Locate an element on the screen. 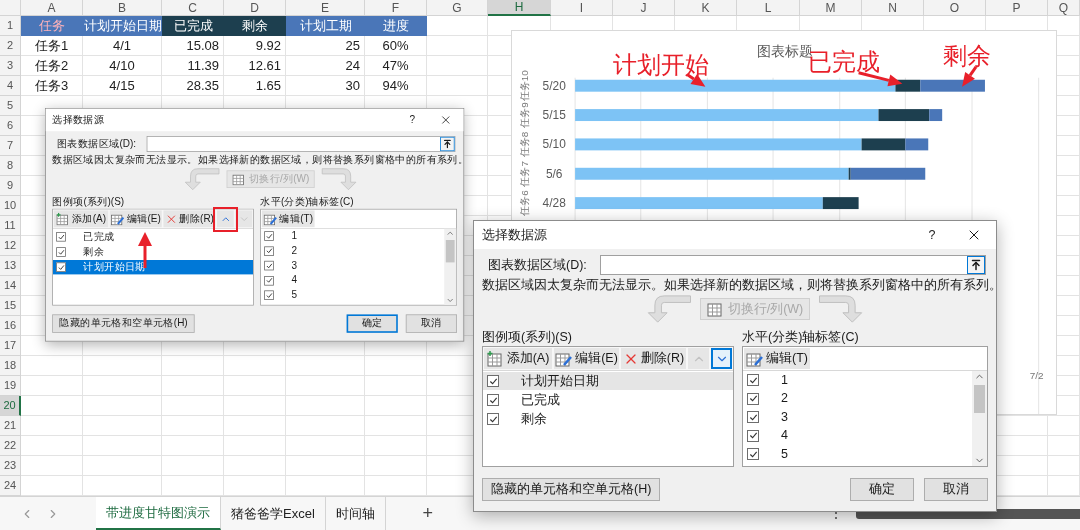 This screenshot has height=530, width=1080. table-cell: 94% is located at coordinates (396, 86).